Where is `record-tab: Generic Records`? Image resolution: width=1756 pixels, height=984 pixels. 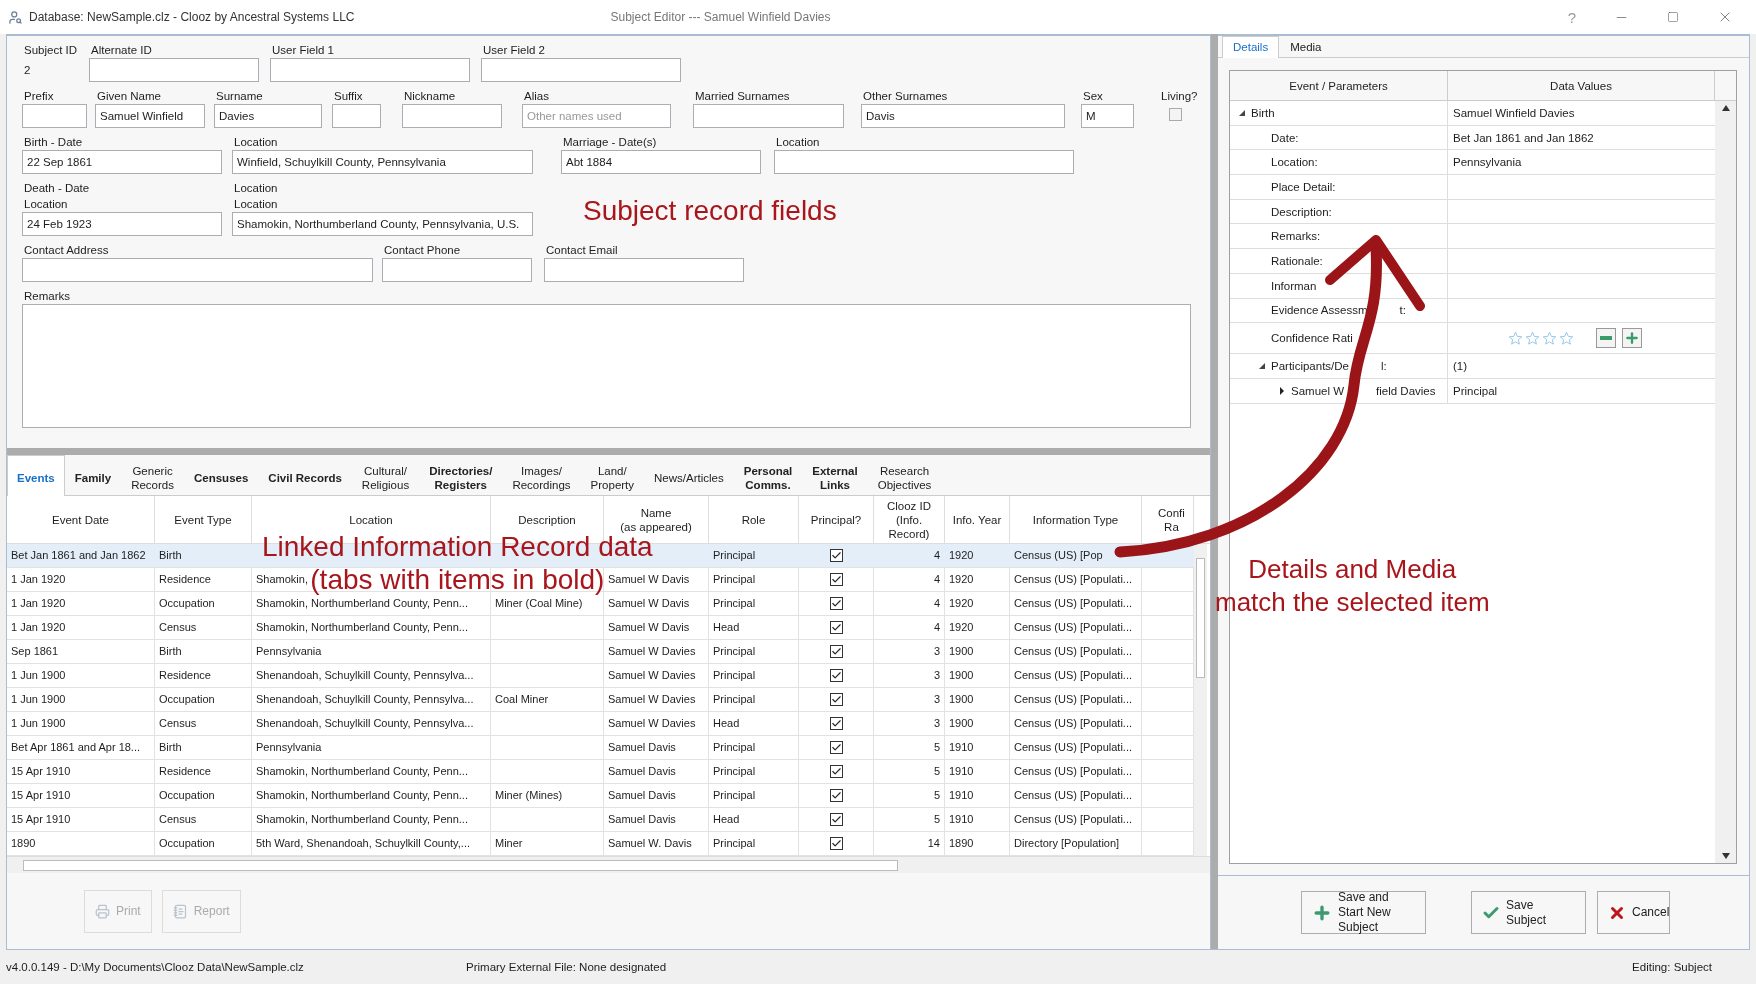
record-tab: Generic Records is located at coordinates (152, 475).